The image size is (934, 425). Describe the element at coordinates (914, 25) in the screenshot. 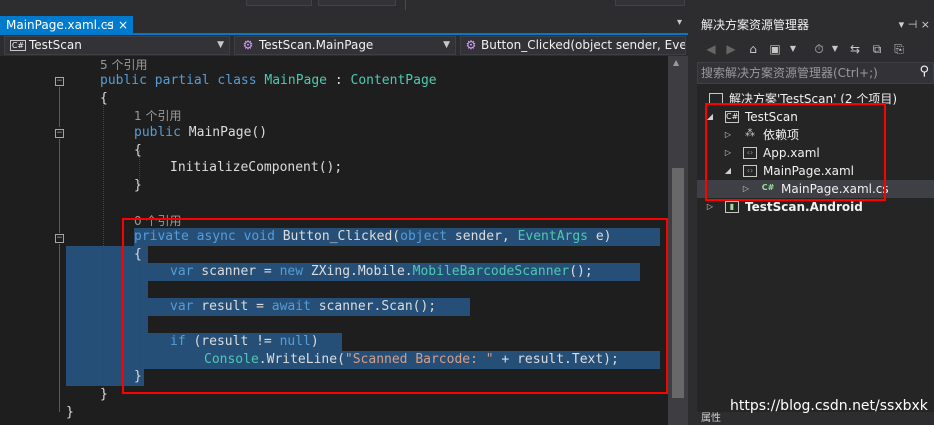

I see `panel-window-controls: ▾ ⊣ ×` at that location.